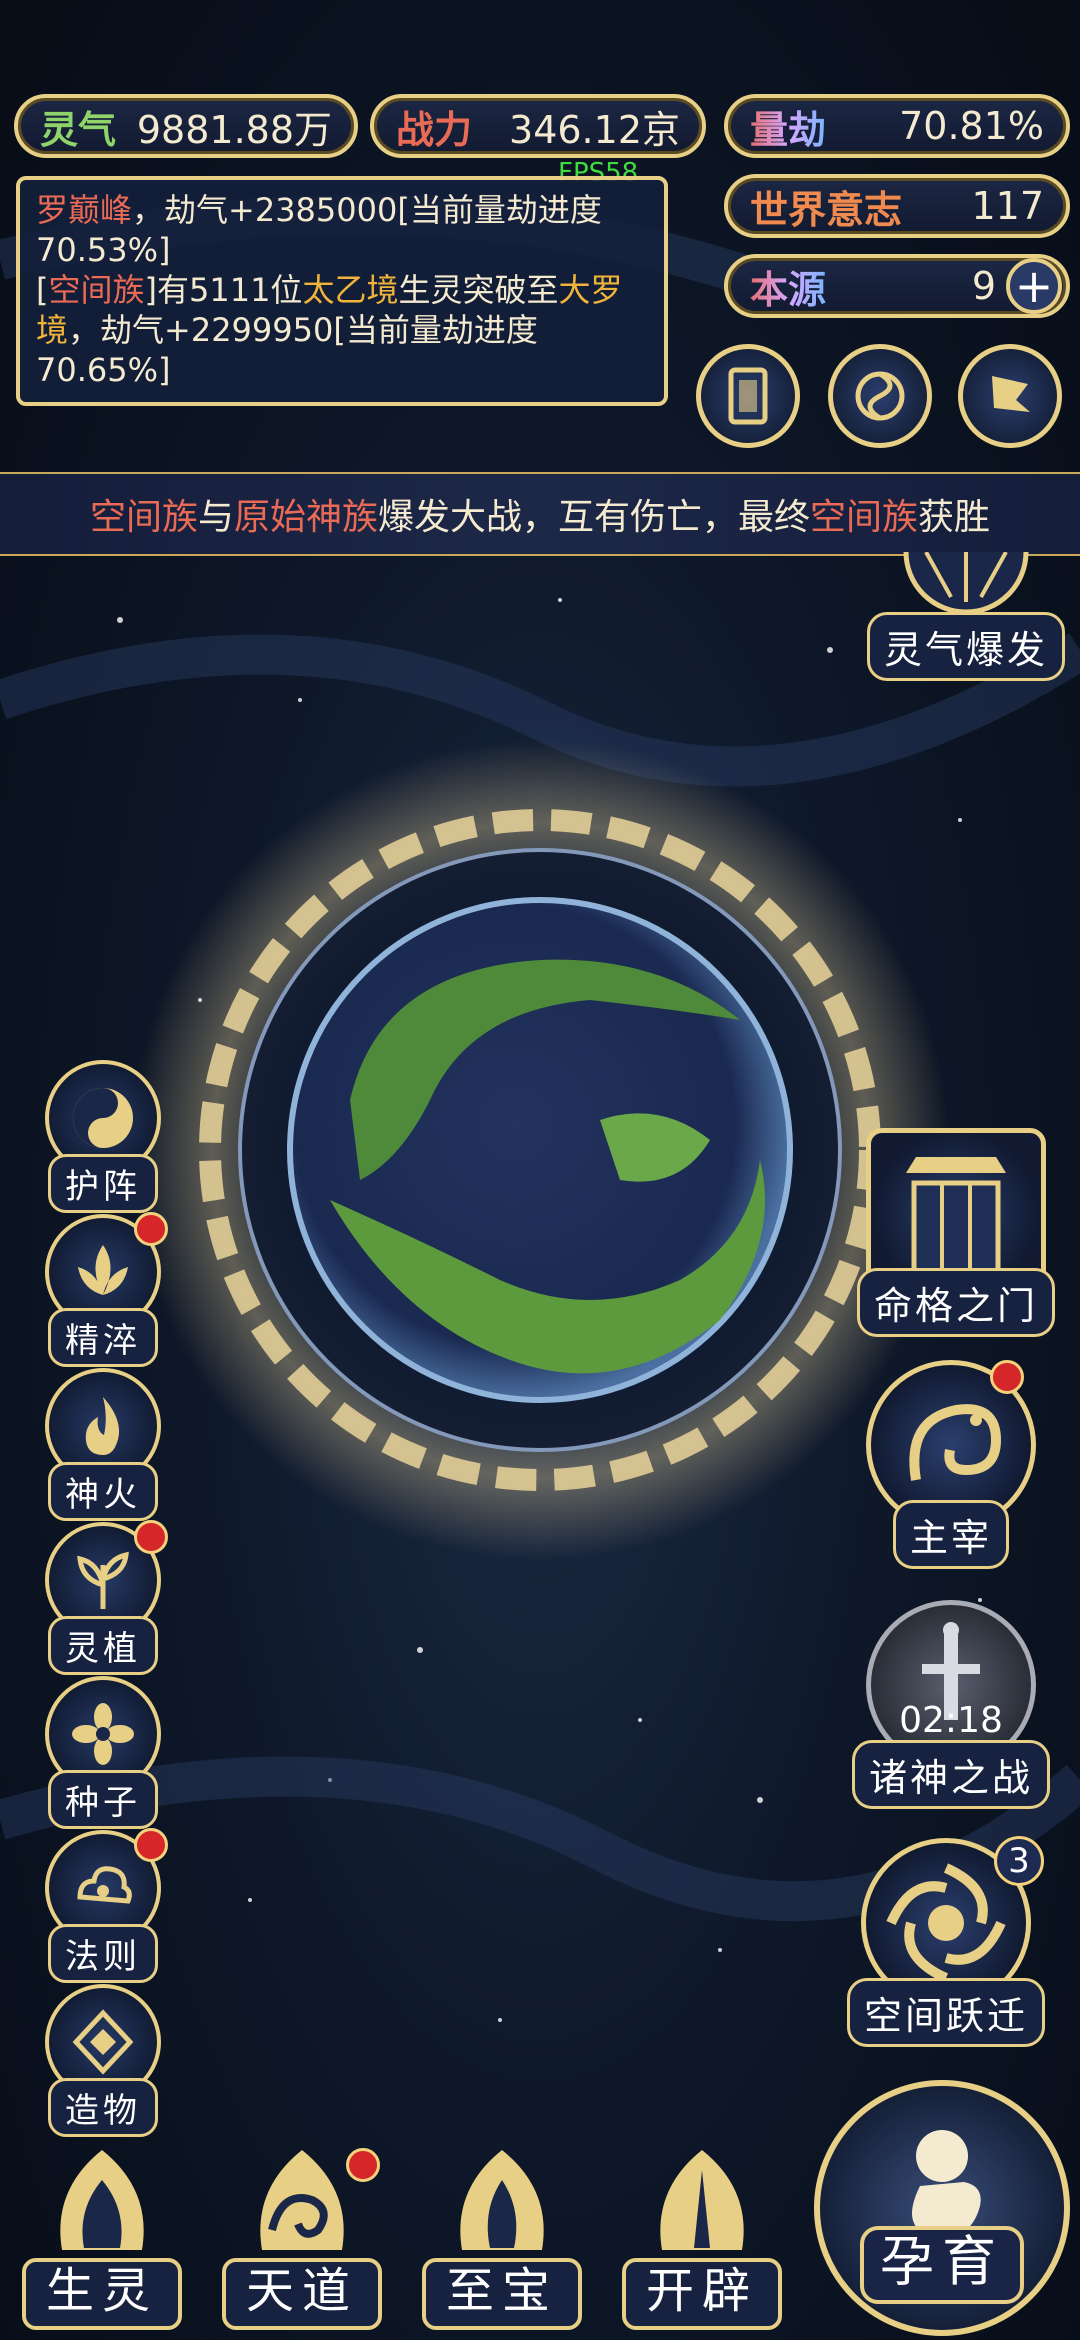  What do you see at coordinates (864, 517) in the screenshot?
I see `banner-winner: 空间族` at bounding box center [864, 517].